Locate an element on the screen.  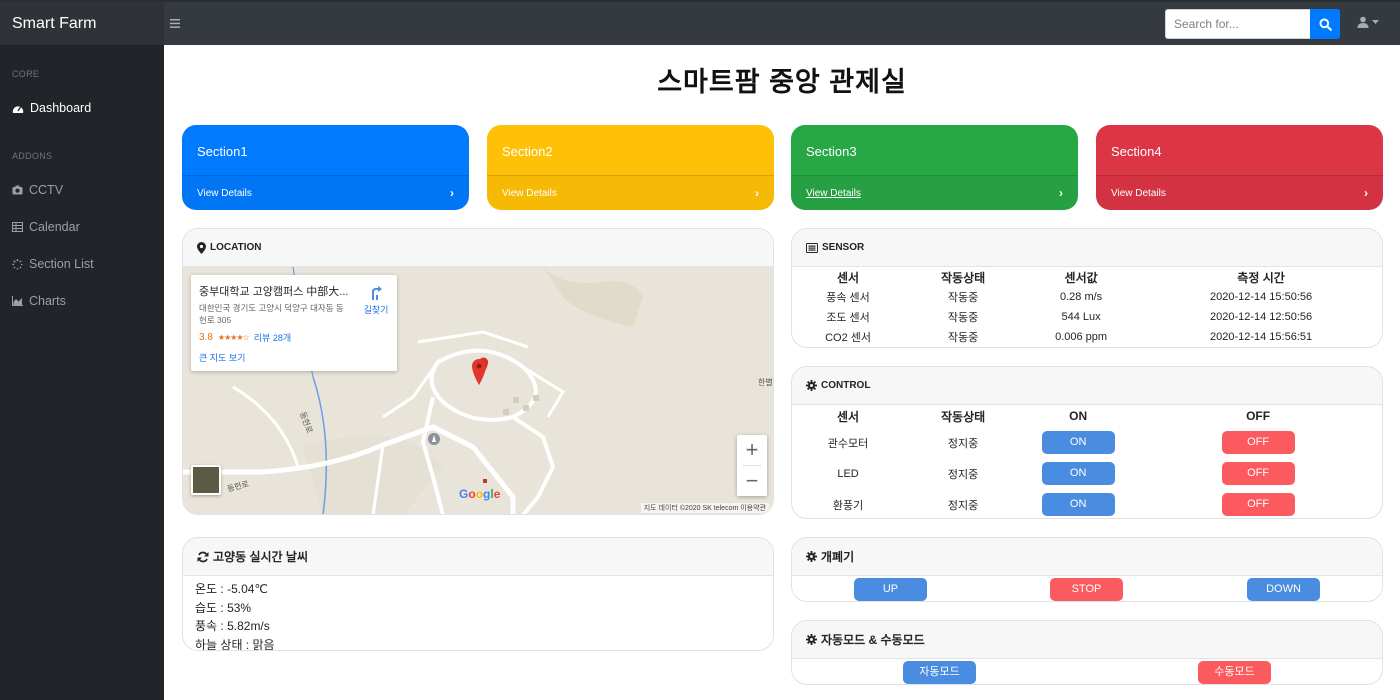
road-label: 한별 is located at coordinates (765, 382).